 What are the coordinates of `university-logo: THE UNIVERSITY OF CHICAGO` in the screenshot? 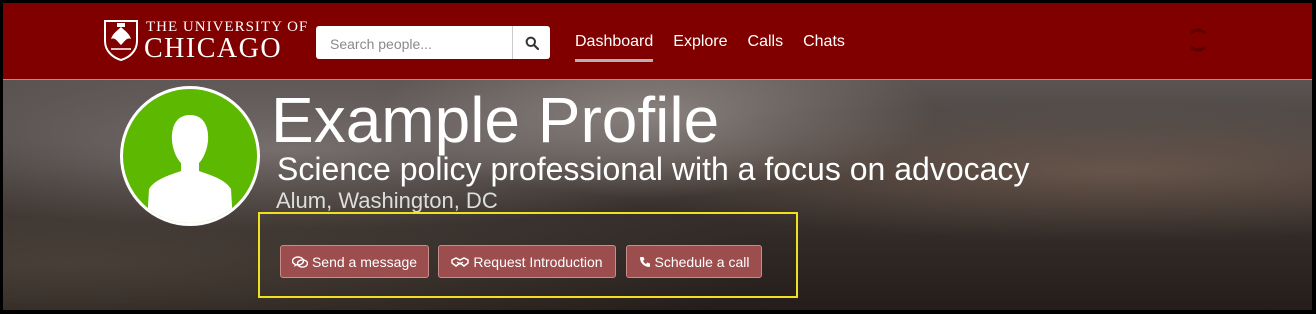 It's located at (208, 41).